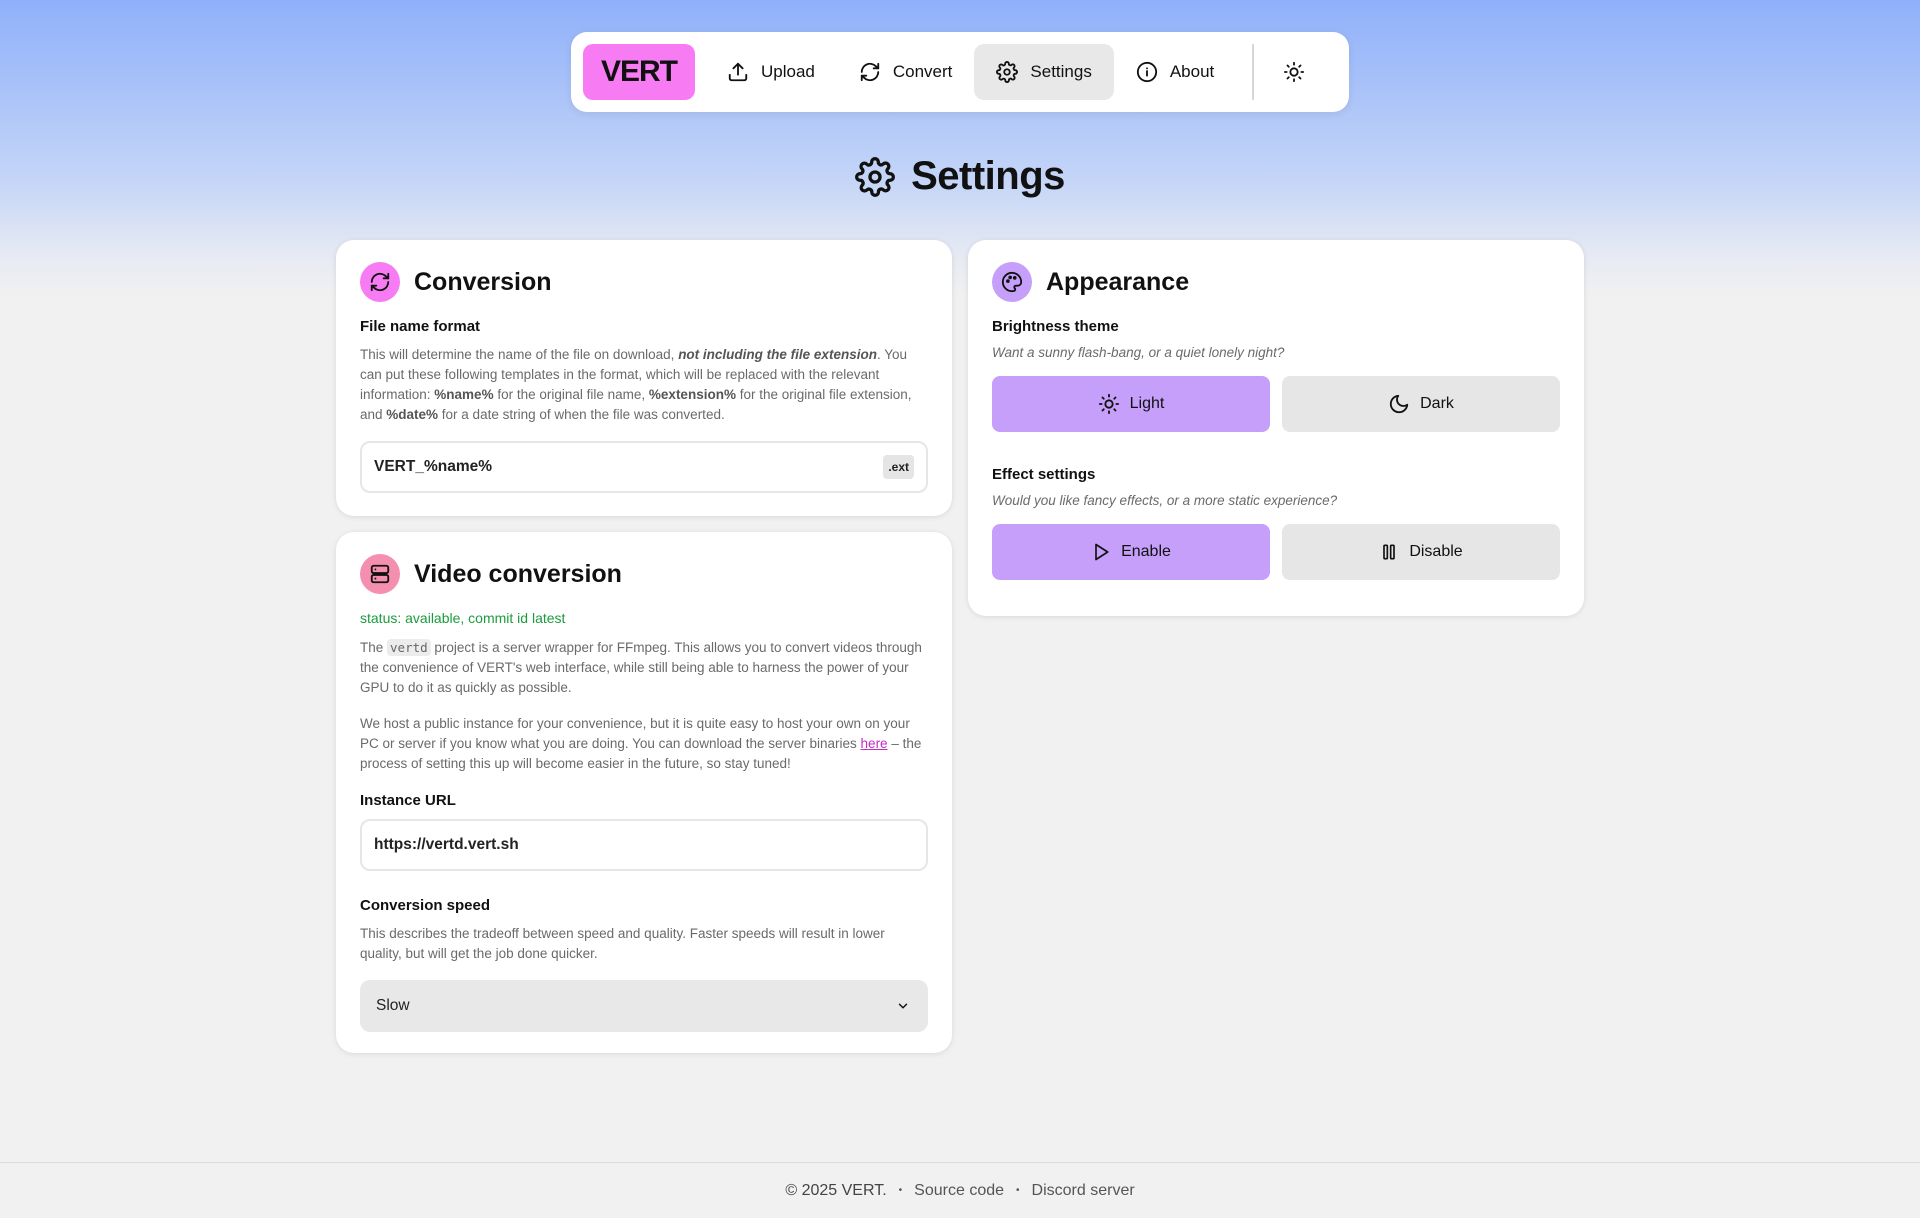 This screenshot has width=1920, height=1218. What do you see at coordinates (1192, 71) in the screenshot?
I see `nav-about-label: About` at bounding box center [1192, 71].